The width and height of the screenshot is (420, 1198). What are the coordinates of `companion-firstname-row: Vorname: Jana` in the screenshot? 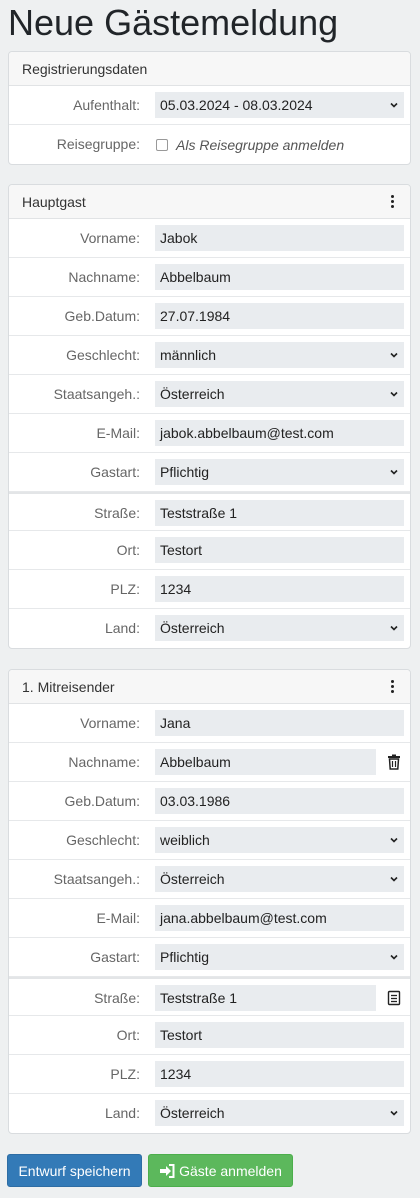 It's located at (209, 723).